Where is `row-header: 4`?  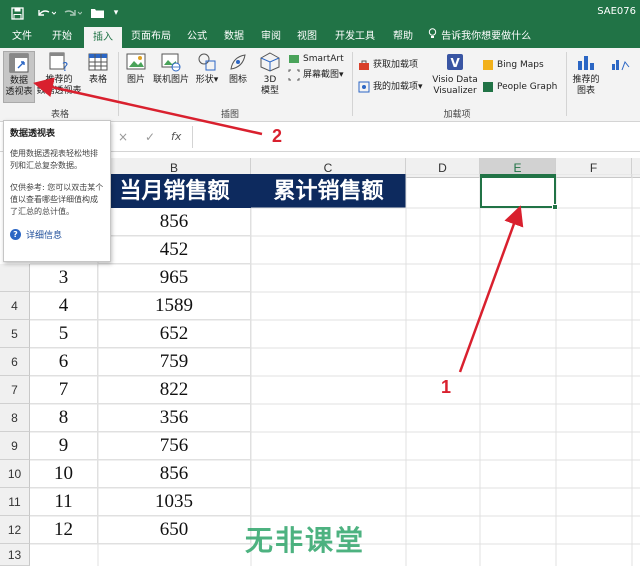 row-header: 4 is located at coordinates (15, 306).